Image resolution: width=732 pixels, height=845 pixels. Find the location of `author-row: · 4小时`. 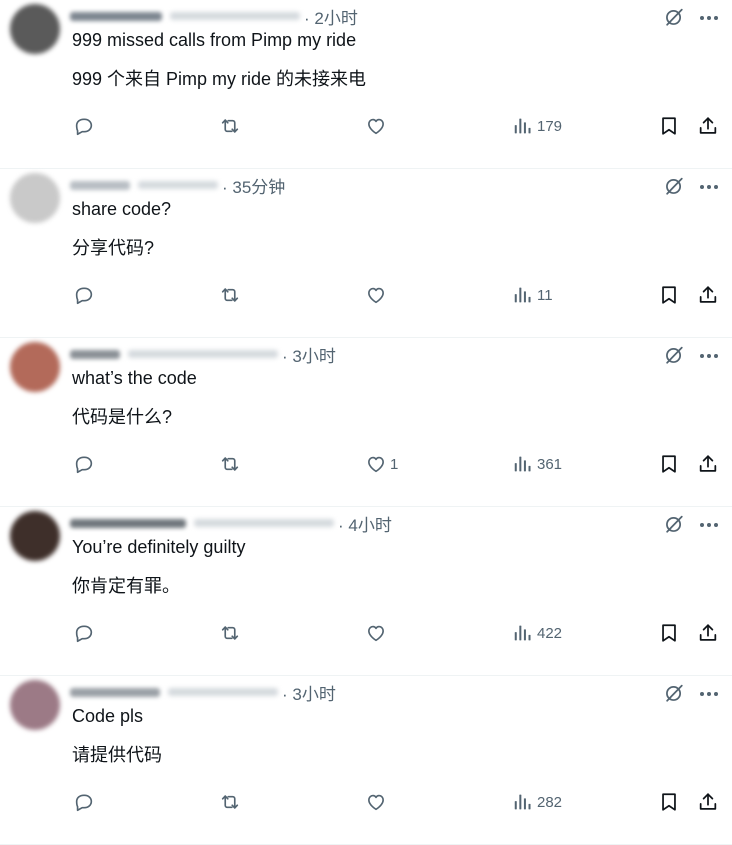

author-row: · 4小时 is located at coordinates (231, 523).